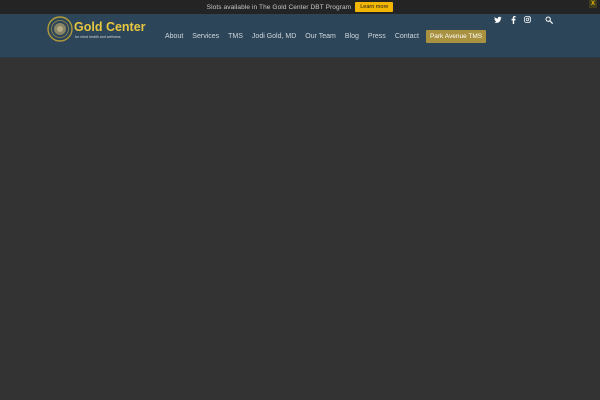 Image resolution: width=600 pixels, height=400 pixels. I want to click on brand-tagline: for mind health and wellness, so click(98, 37).